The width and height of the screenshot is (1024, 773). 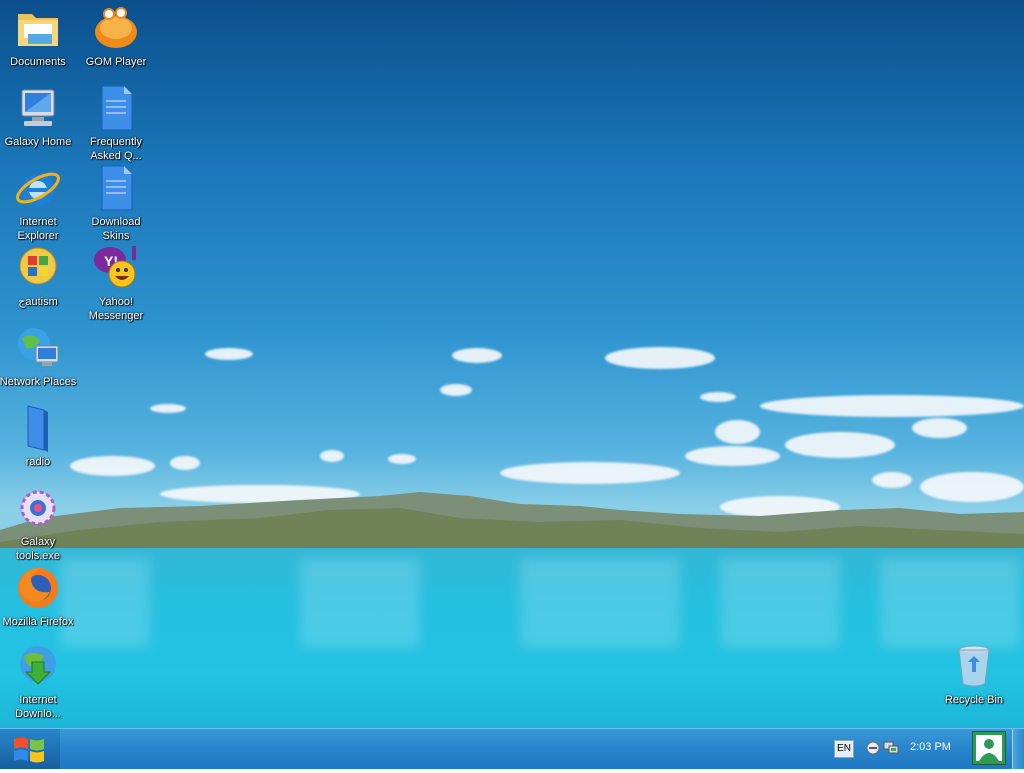 I want to click on desktop-icon-download-skins: Download Skins, so click(x=116, y=203).